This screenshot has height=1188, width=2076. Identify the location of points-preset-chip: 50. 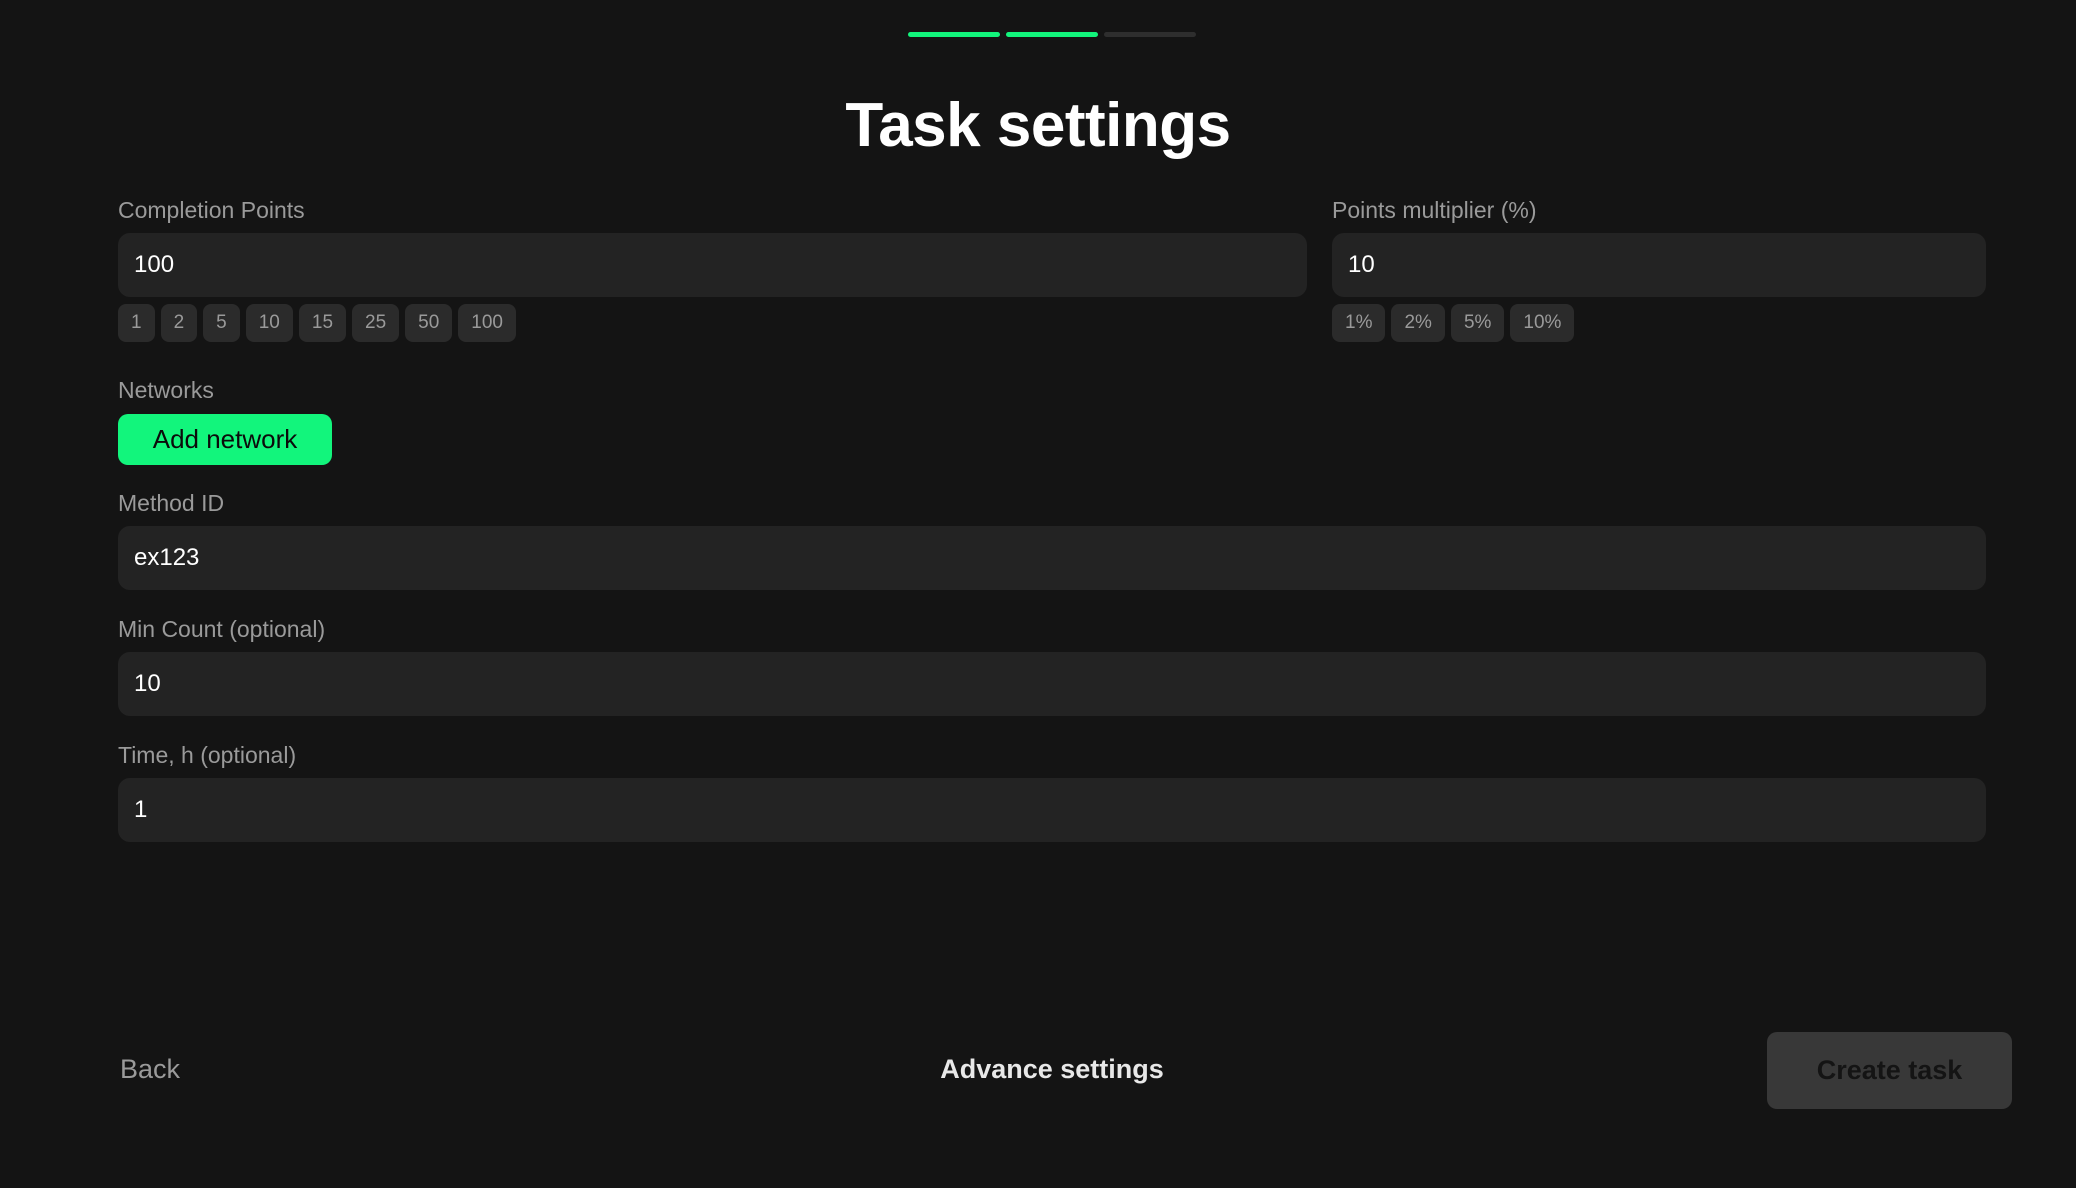
(429, 323).